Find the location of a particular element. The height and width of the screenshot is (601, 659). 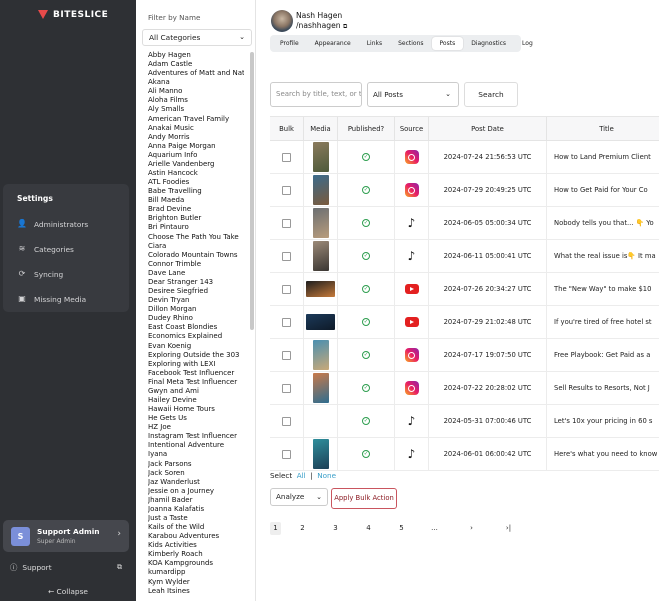

post-title: If you're tired of free hotel st is located at coordinates (603, 322).